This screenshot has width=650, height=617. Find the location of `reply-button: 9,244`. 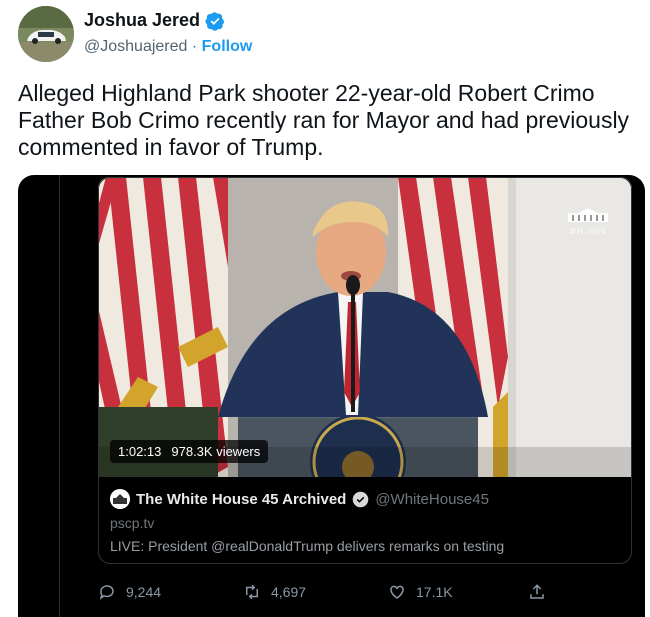

reply-button: 9,244 is located at coordinates (129, 592).